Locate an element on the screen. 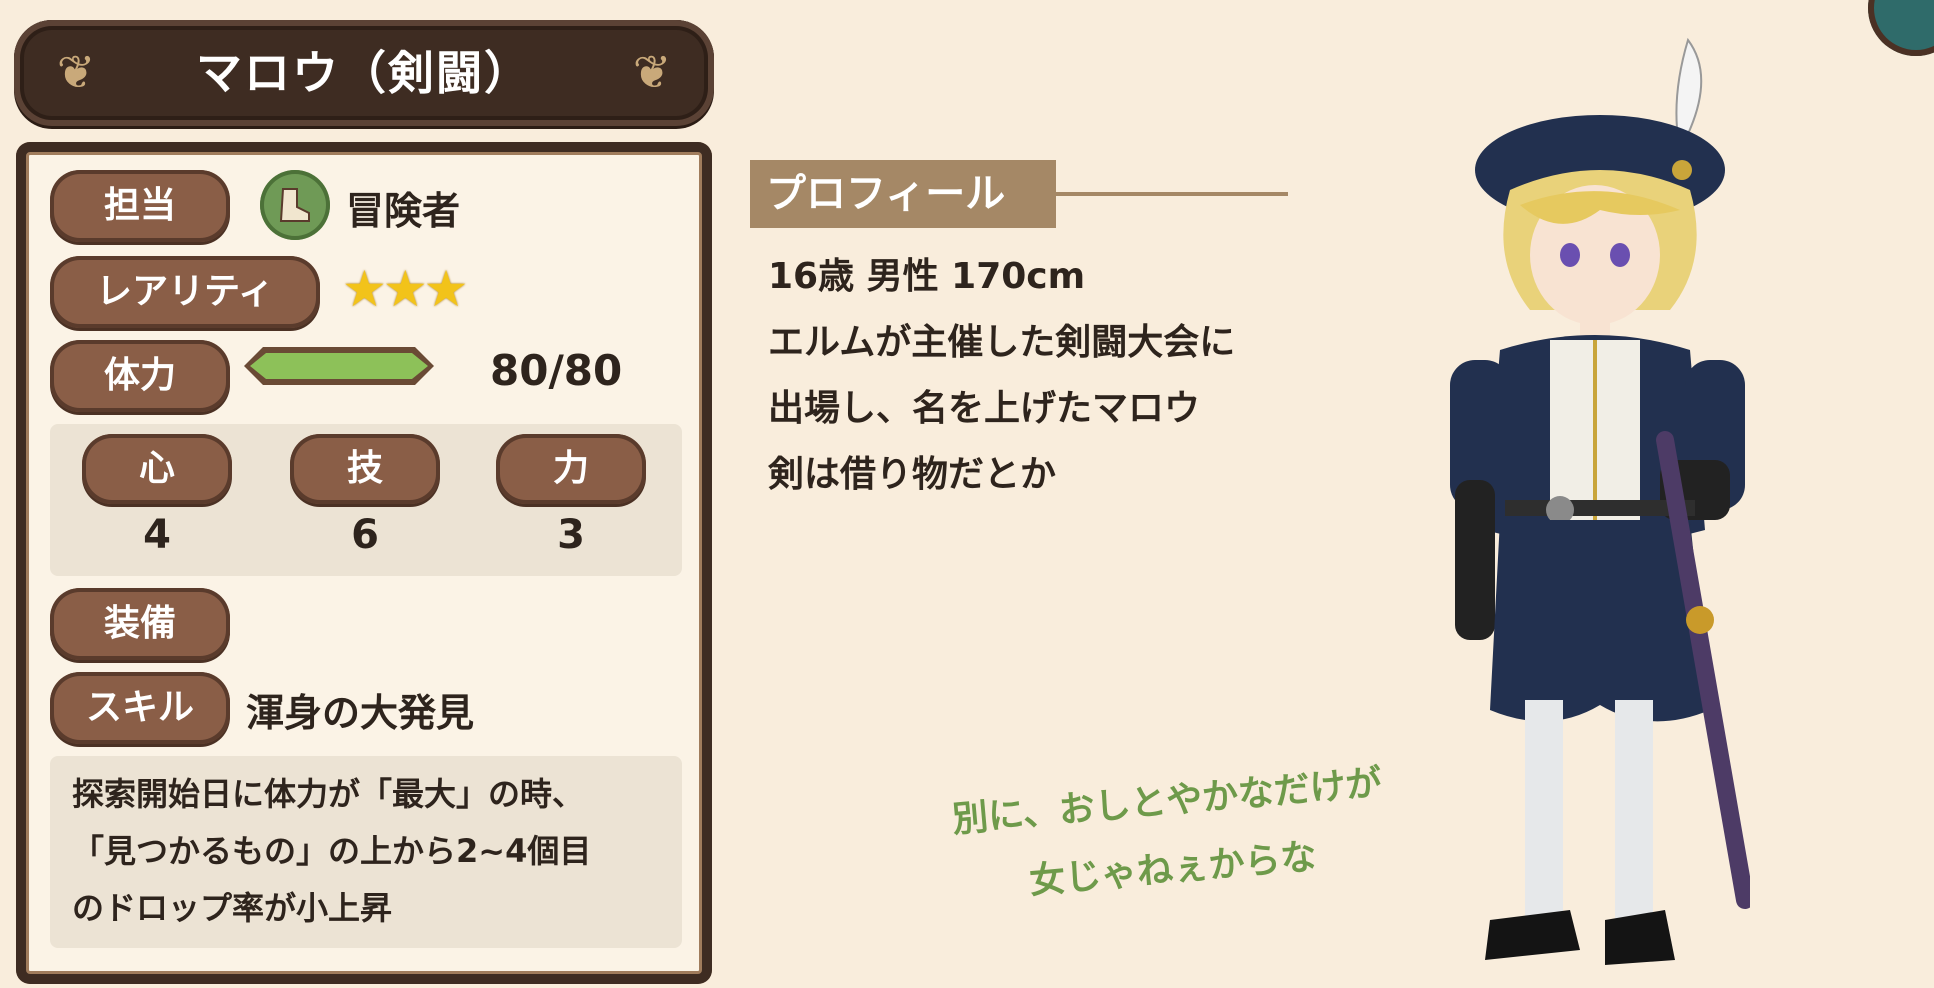  skill-description-line: のドロップ率が小上昇 is located at coordinates (232, 908).